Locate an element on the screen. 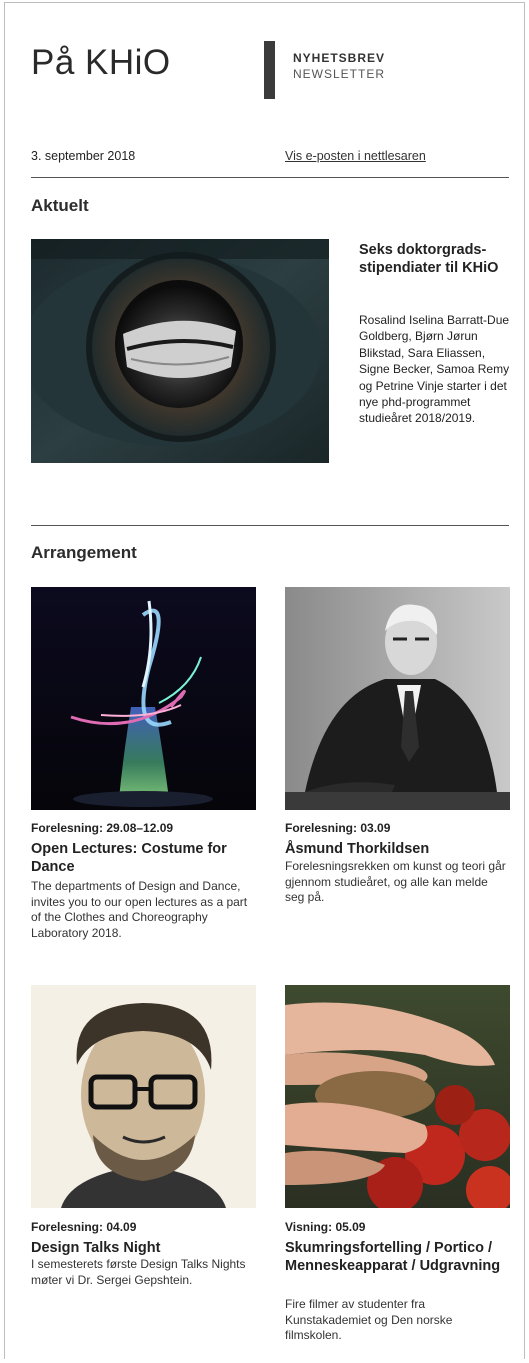 The width and height of the screenshot is (529, 1363). feature-title: Seks doktorgrads-stipendiater til KHiO is located at coordinates (436, 259).